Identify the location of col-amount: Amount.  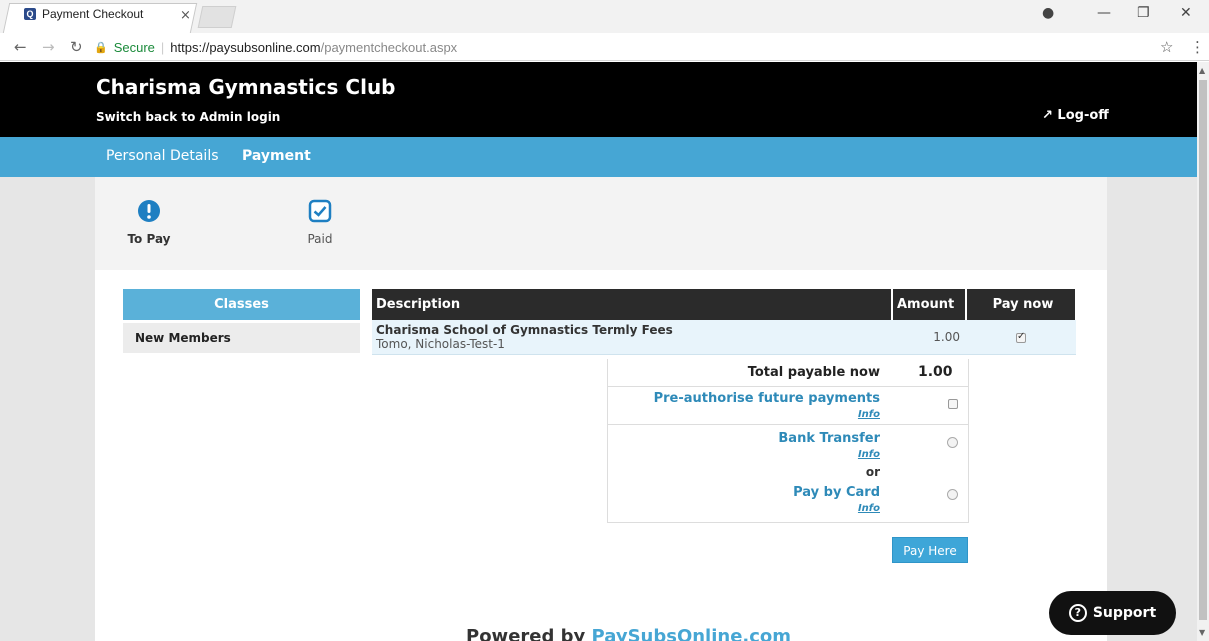
(929, 304).